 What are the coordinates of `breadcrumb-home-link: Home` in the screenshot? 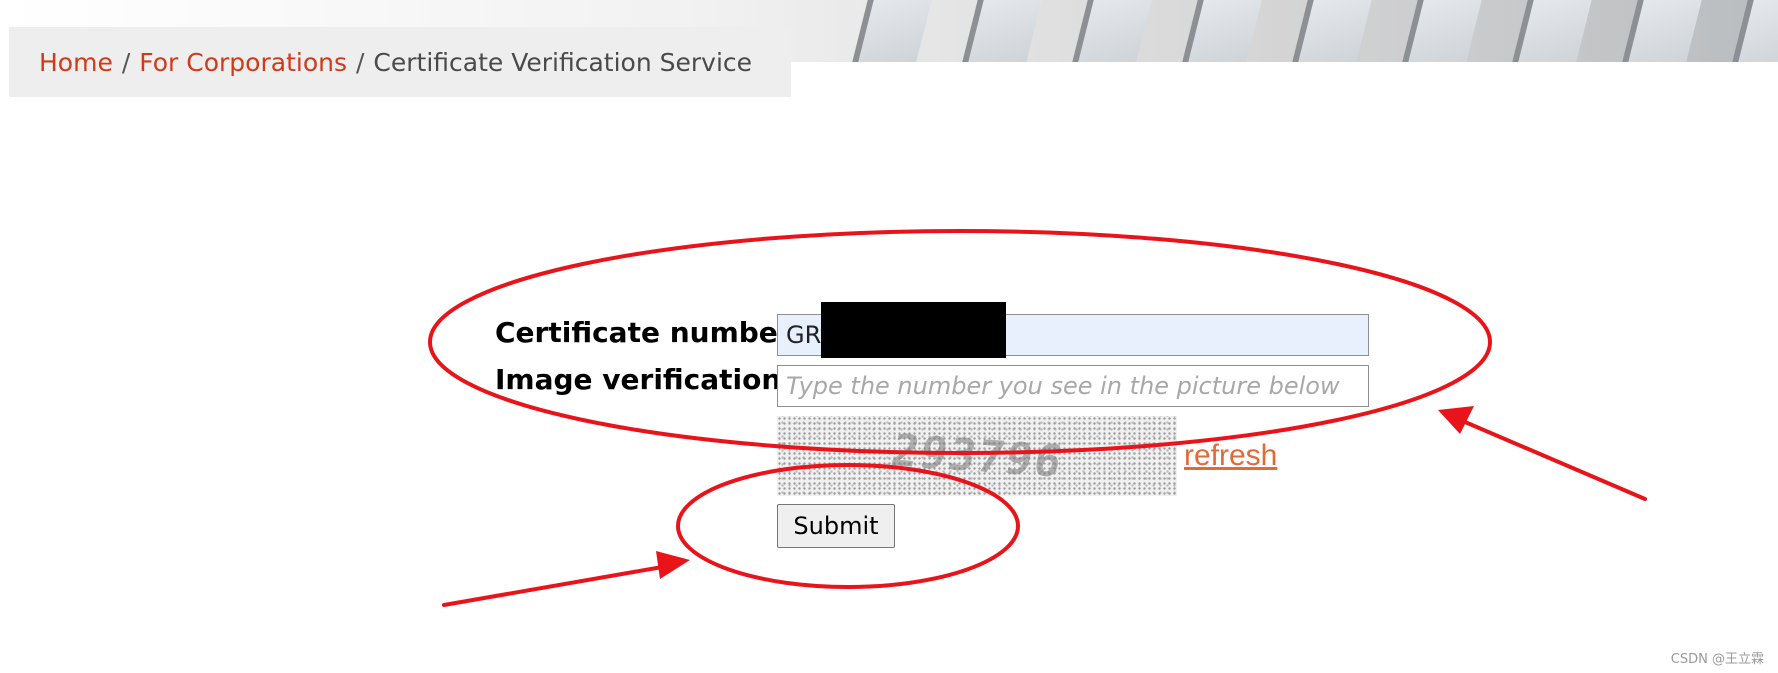 It's located at (76, 62).